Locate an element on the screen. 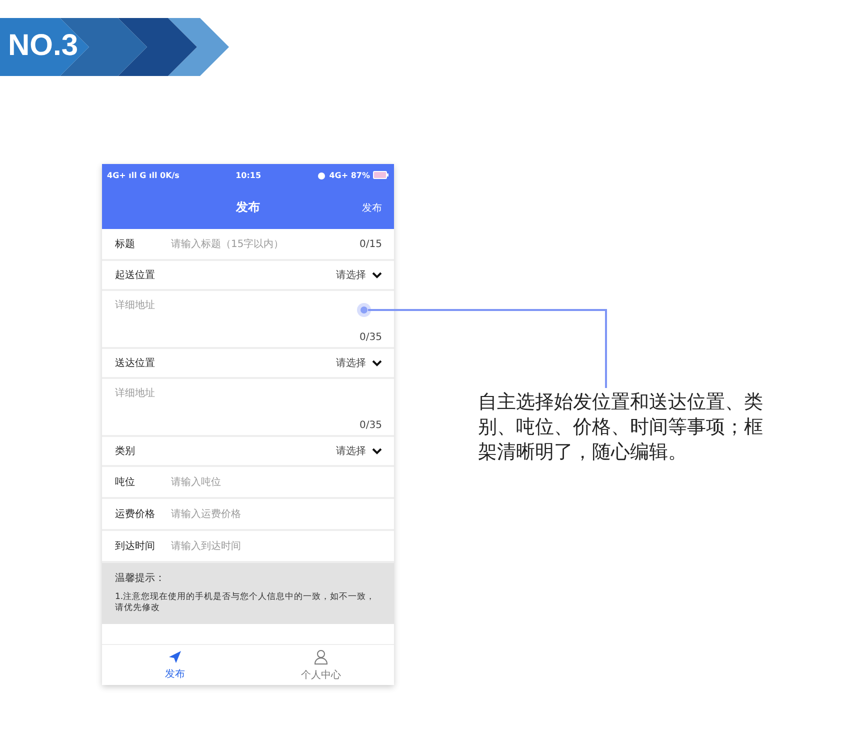 This screenshot has height=742, width=850. field-label: 吨位 is located at coordinates (125, 482).